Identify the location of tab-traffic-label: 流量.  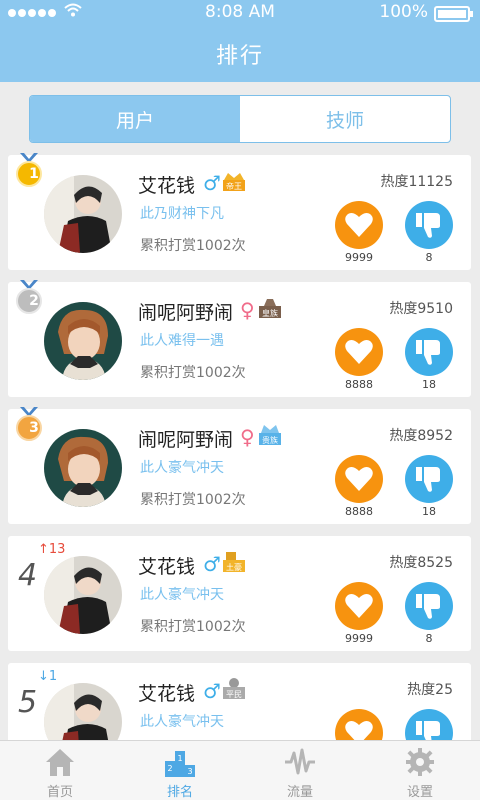
(299, 792).